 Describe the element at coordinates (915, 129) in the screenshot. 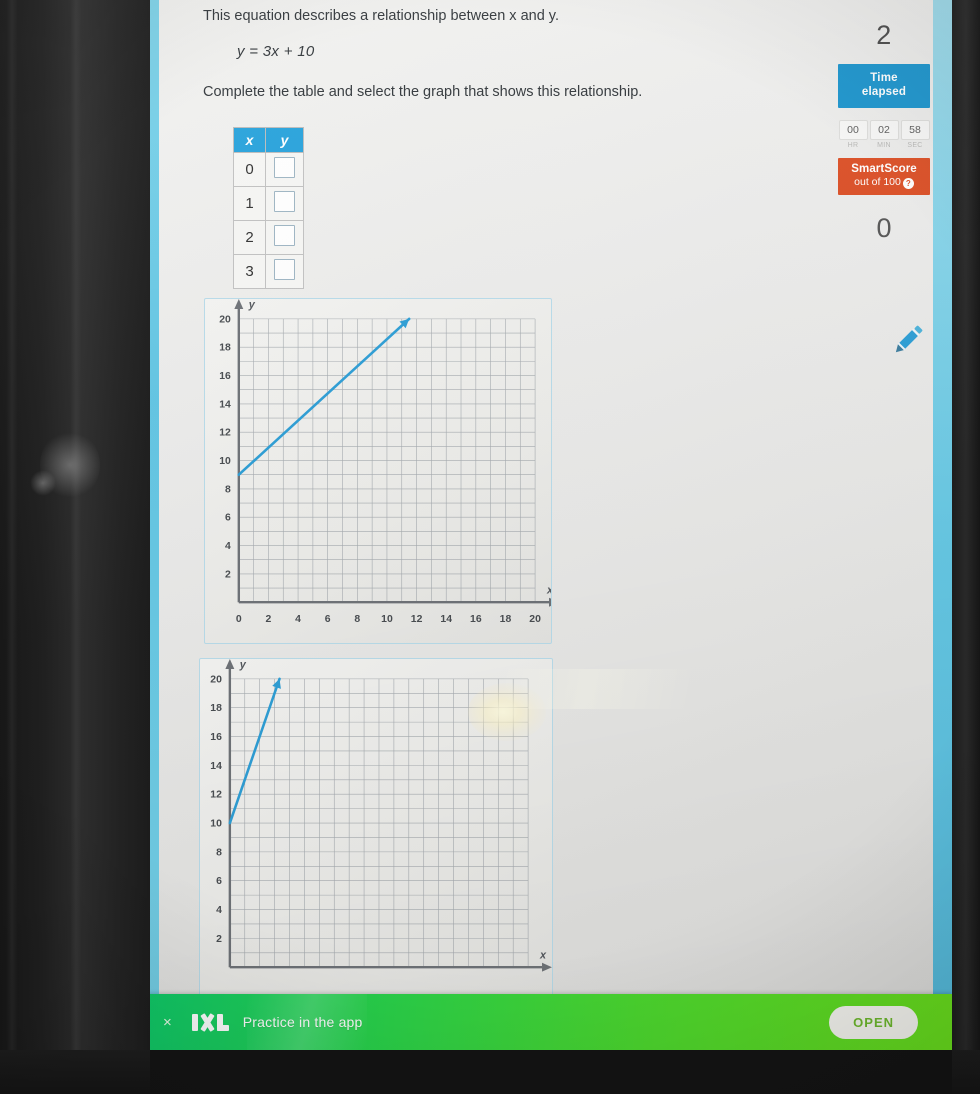

I see `timer-seconds-value: 58` at that location.